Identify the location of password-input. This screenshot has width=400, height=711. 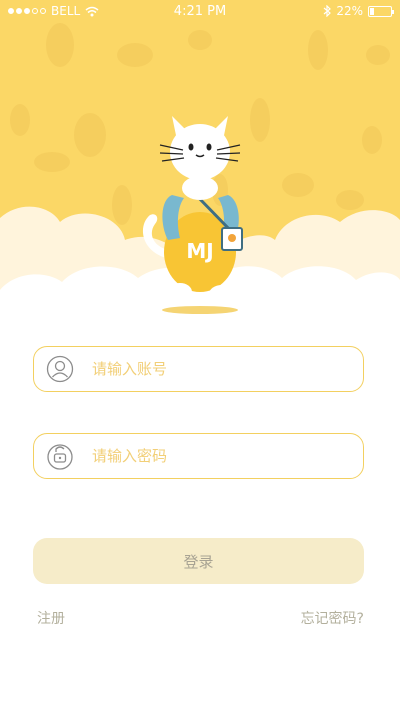
(212, 456).